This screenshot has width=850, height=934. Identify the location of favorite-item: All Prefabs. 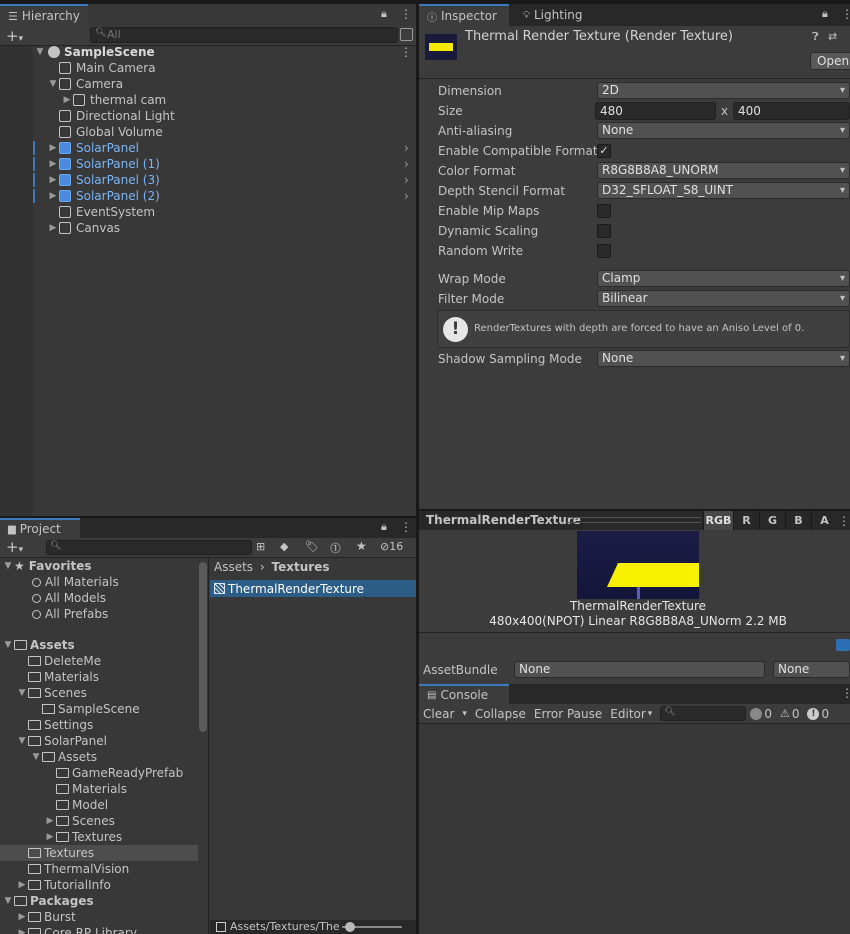
(99, 614).